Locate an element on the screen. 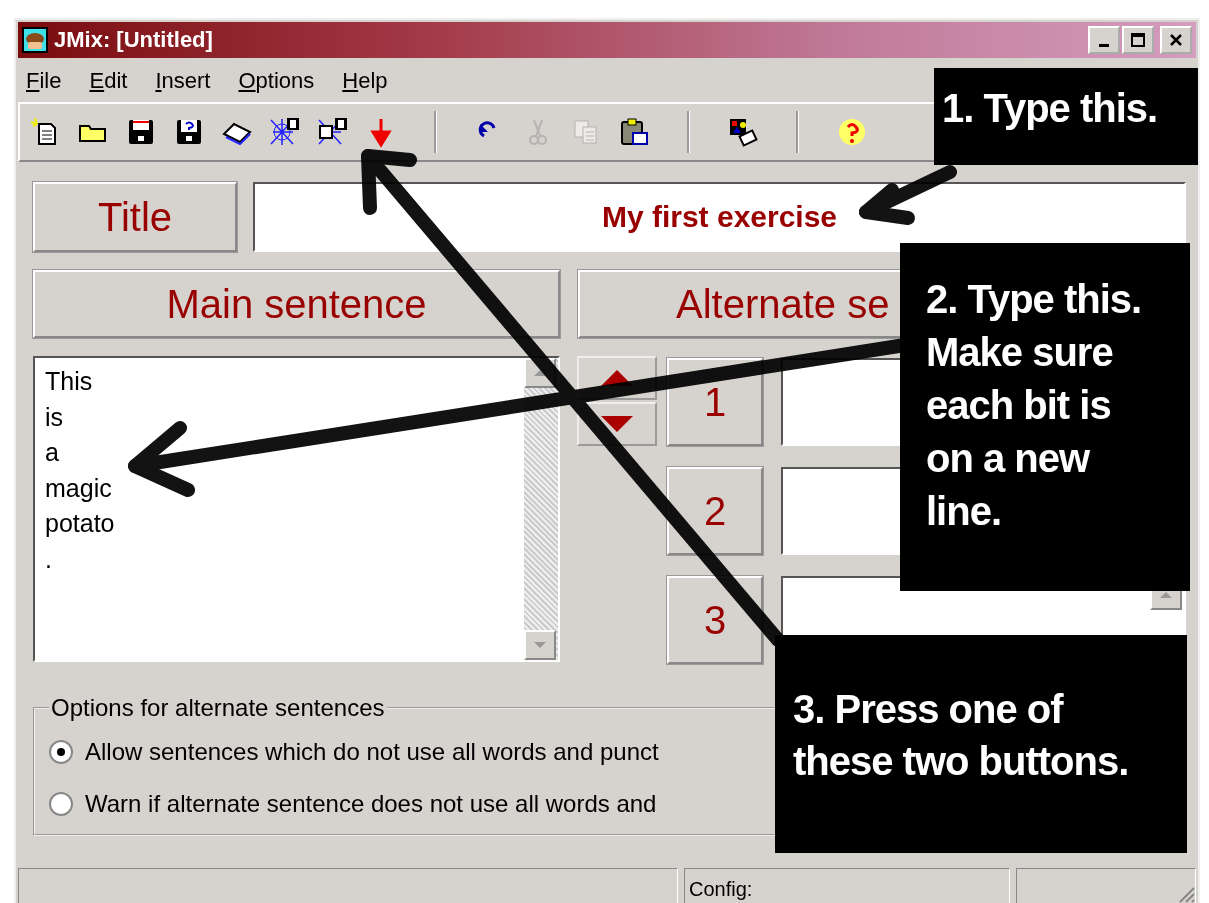 This screenshot has height=903, width=1209. minimize-button is located at coordinates (1104, 40).